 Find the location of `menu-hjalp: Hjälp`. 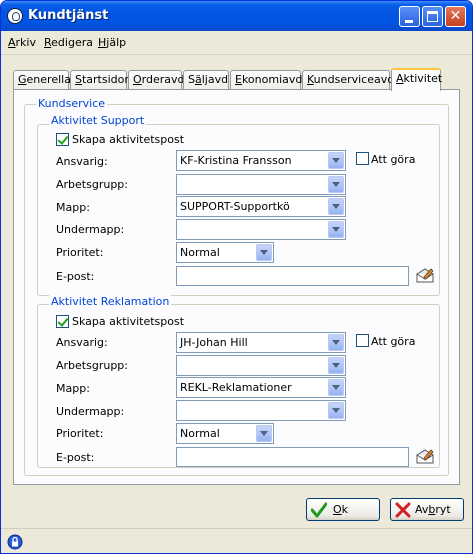

menu-hjalp: Hjälp is located at coordinates (112, 42).